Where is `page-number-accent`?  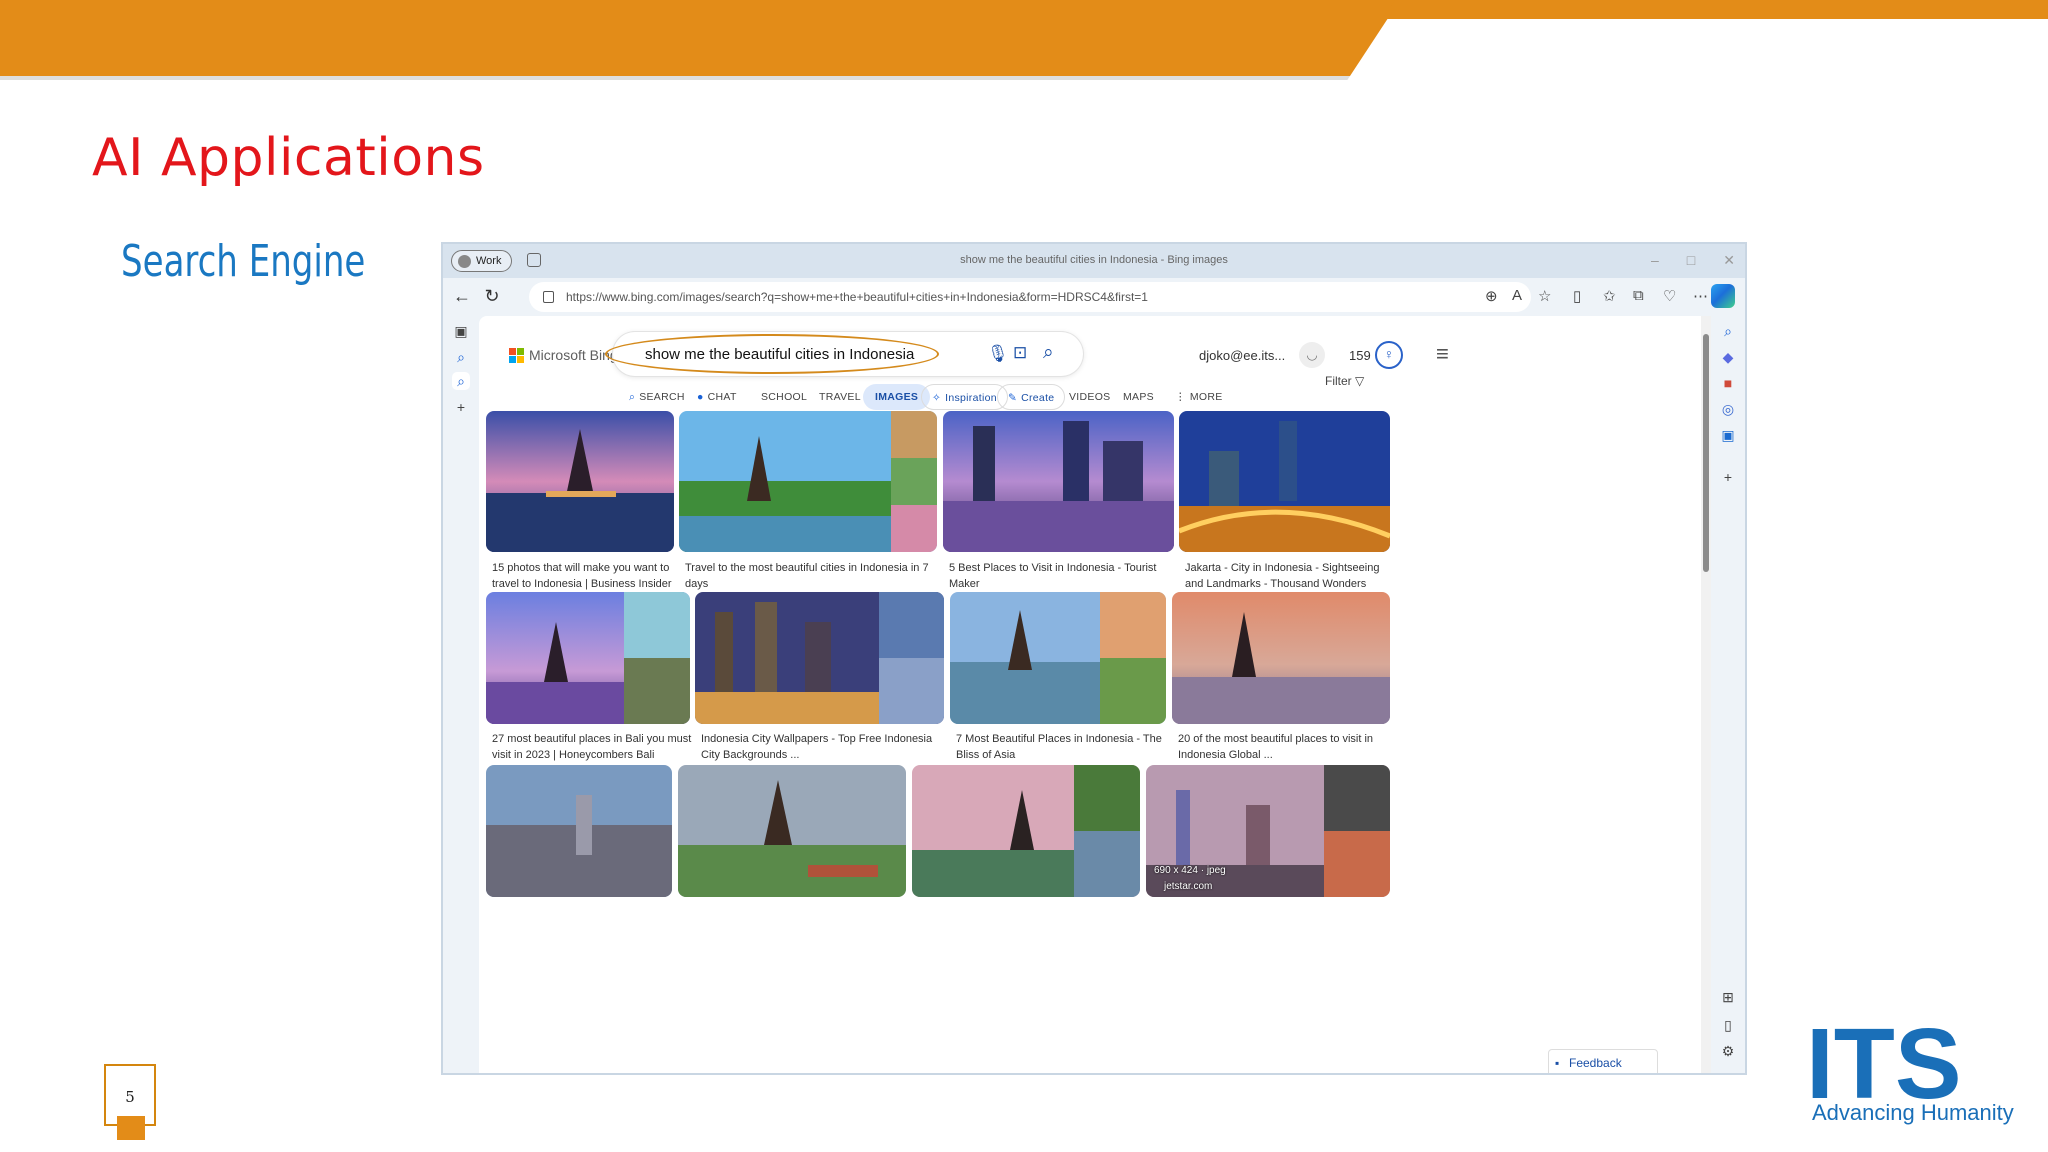
page-number-accent is located at coordinates (131, 1128).